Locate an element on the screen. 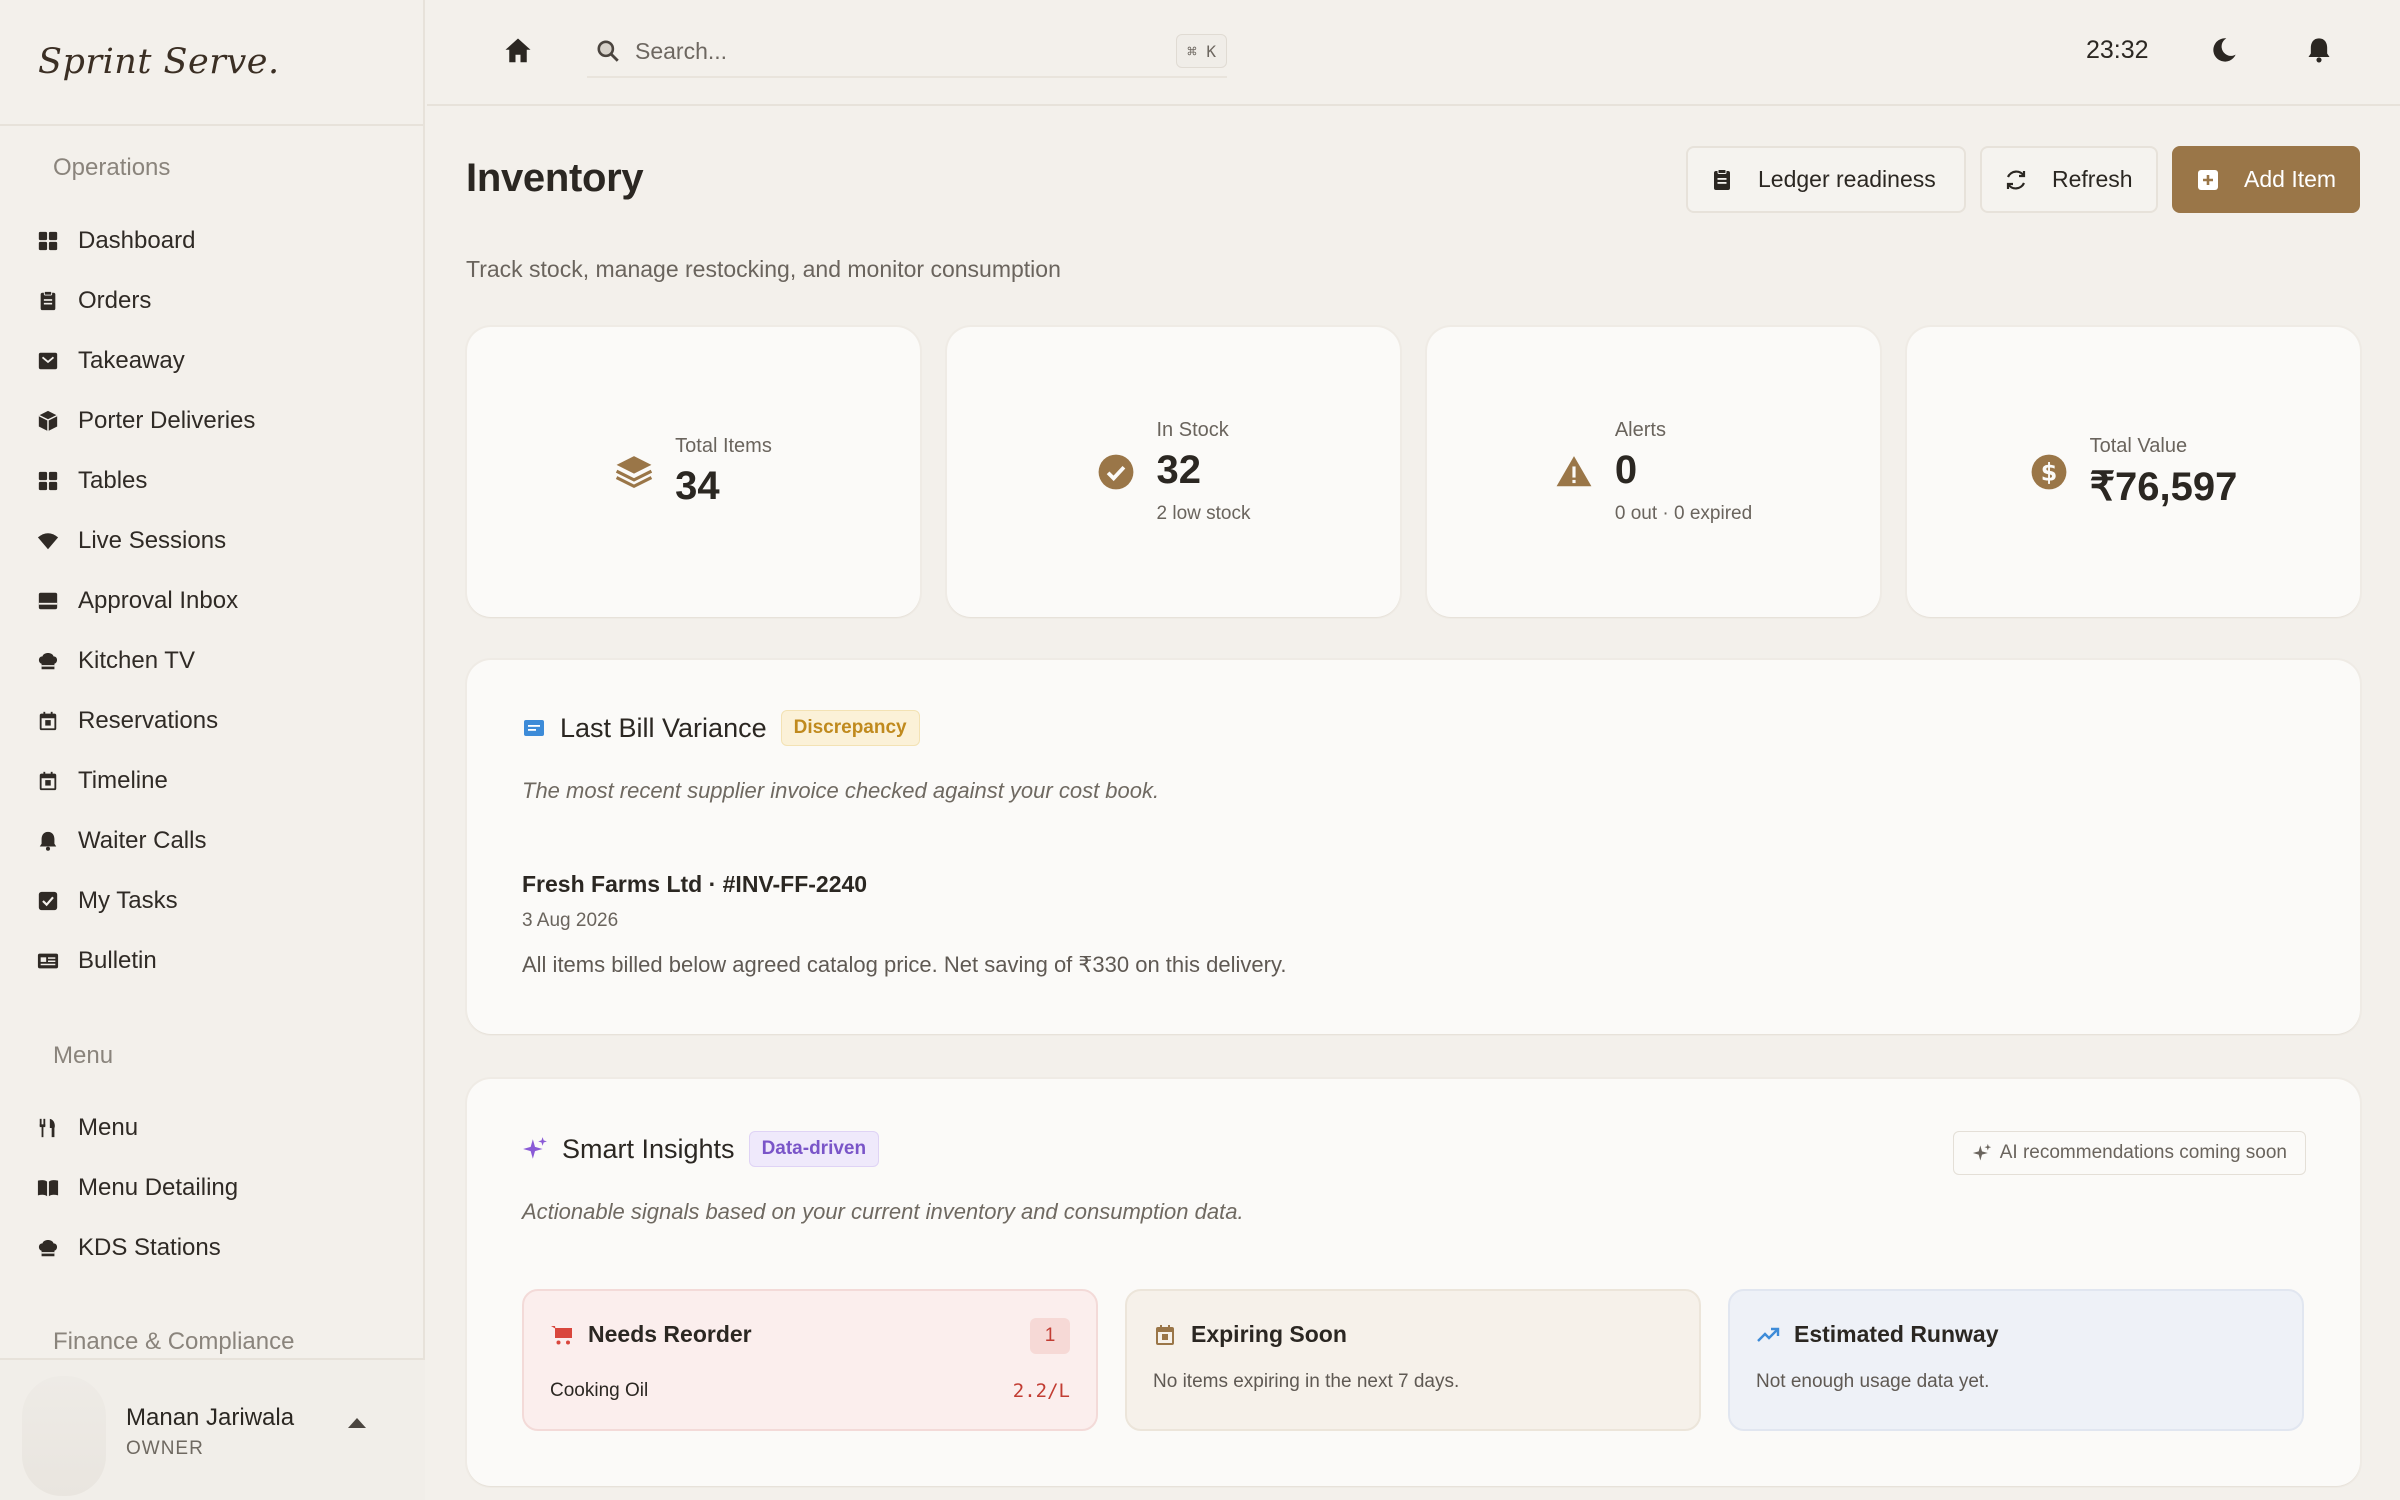  ledger-readiness-label: Ledger readiness is located at coordinates (1847, 179).